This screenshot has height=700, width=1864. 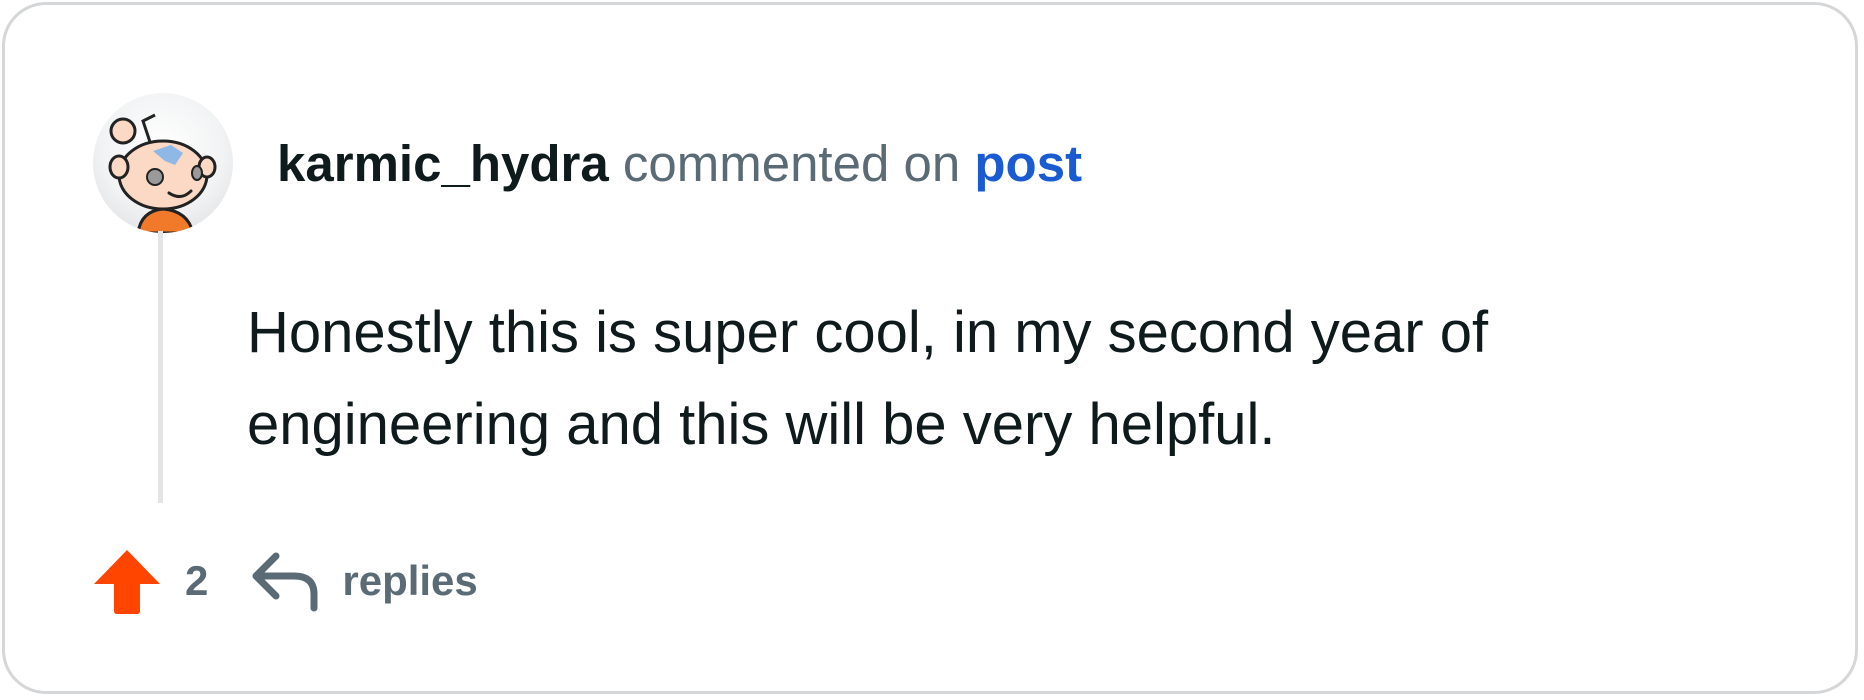 What do you see at coordinates (160, 367) in the screenshot?
I see `thread-line` at bounding box center [160, 367].